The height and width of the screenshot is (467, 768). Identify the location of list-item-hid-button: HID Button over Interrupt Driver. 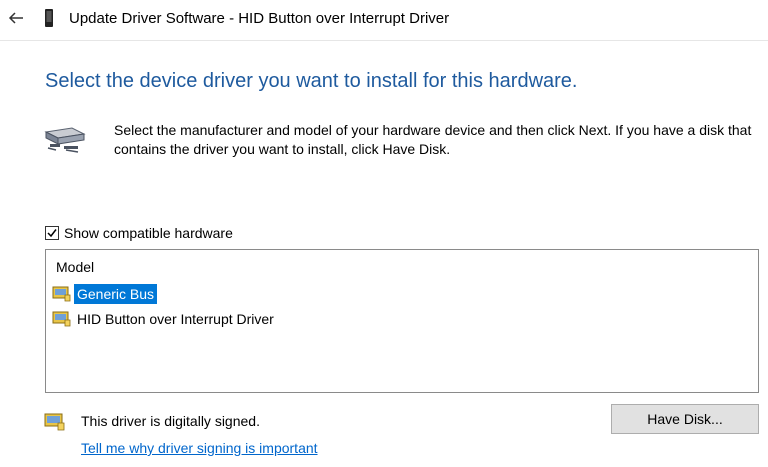
(164, 319).